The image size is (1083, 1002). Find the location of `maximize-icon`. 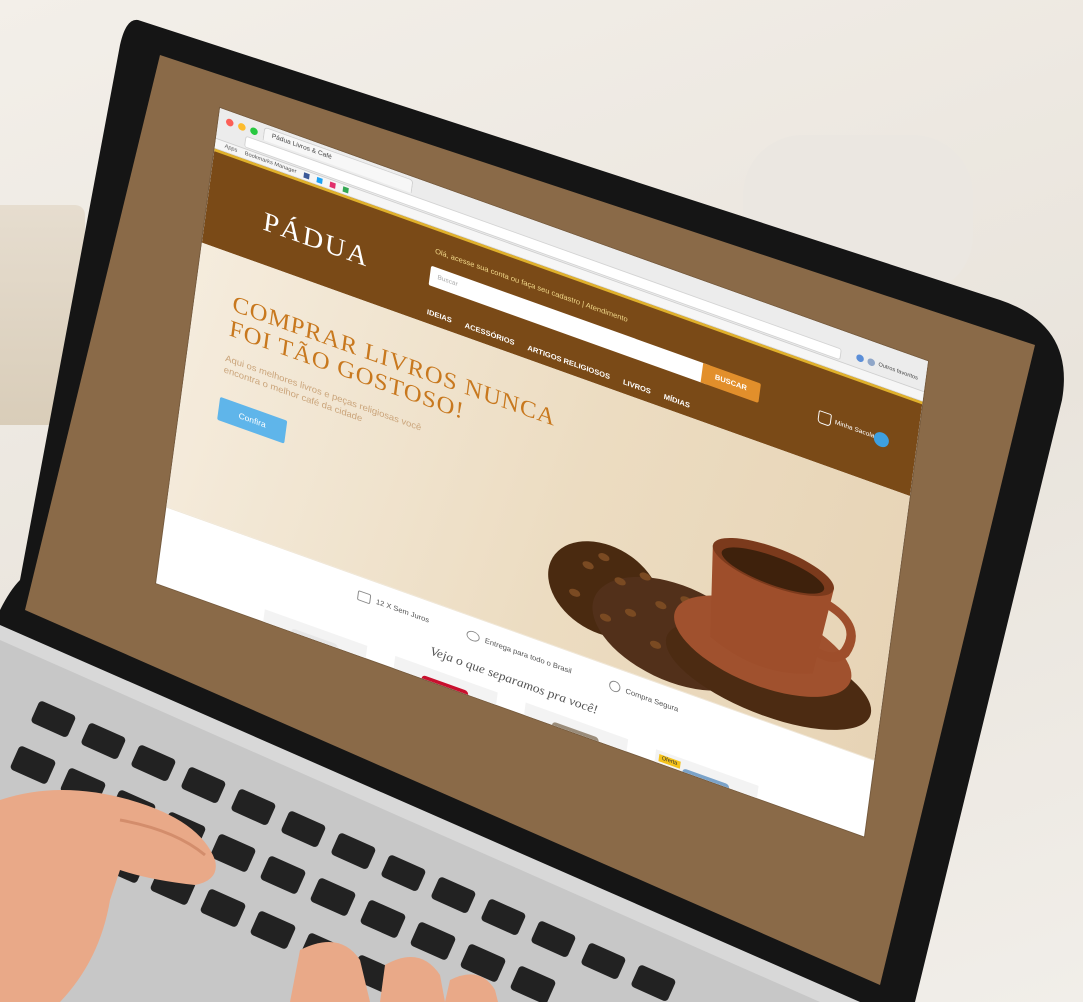

maximize-icon is located at coordinates (254, 131).